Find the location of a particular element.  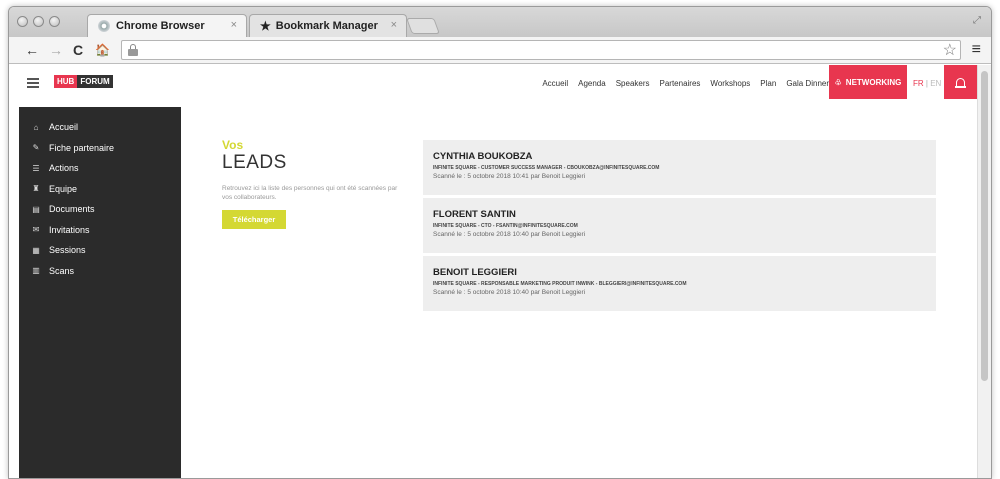

lead-name: CYNTHIA BOUKOBZA is located at coordinates (483, 156).